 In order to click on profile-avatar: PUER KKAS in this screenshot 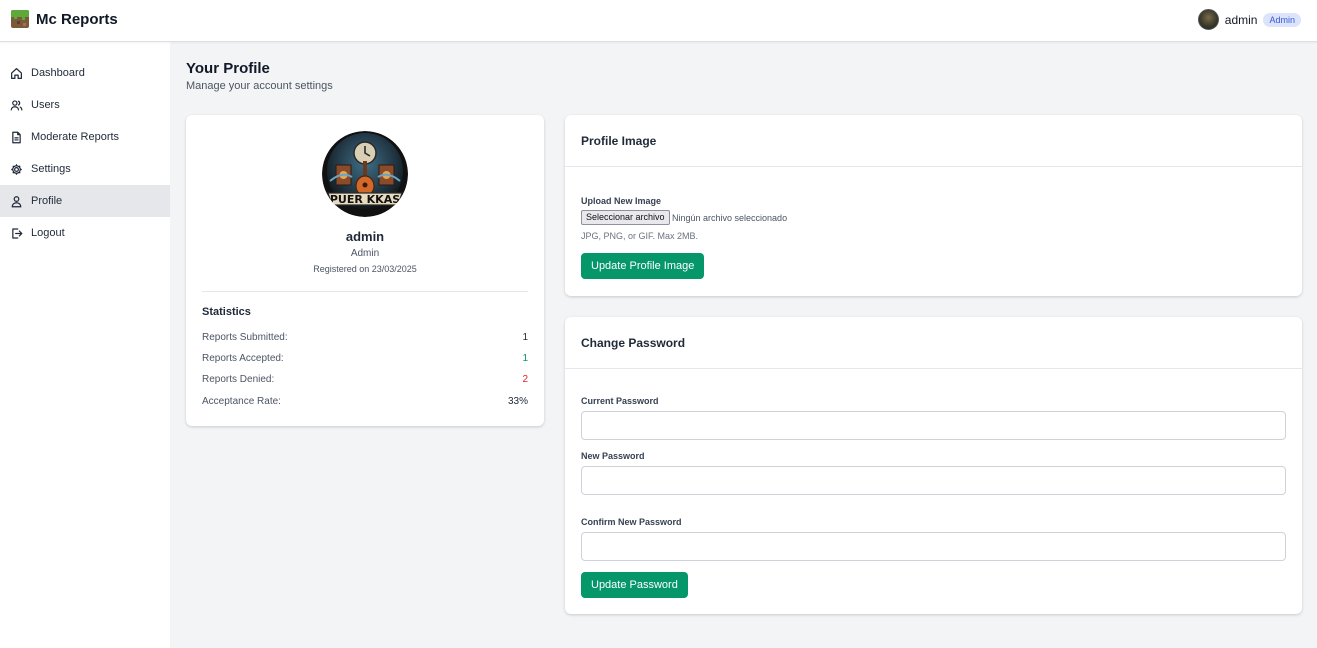, I will do `click(365, 174)`.